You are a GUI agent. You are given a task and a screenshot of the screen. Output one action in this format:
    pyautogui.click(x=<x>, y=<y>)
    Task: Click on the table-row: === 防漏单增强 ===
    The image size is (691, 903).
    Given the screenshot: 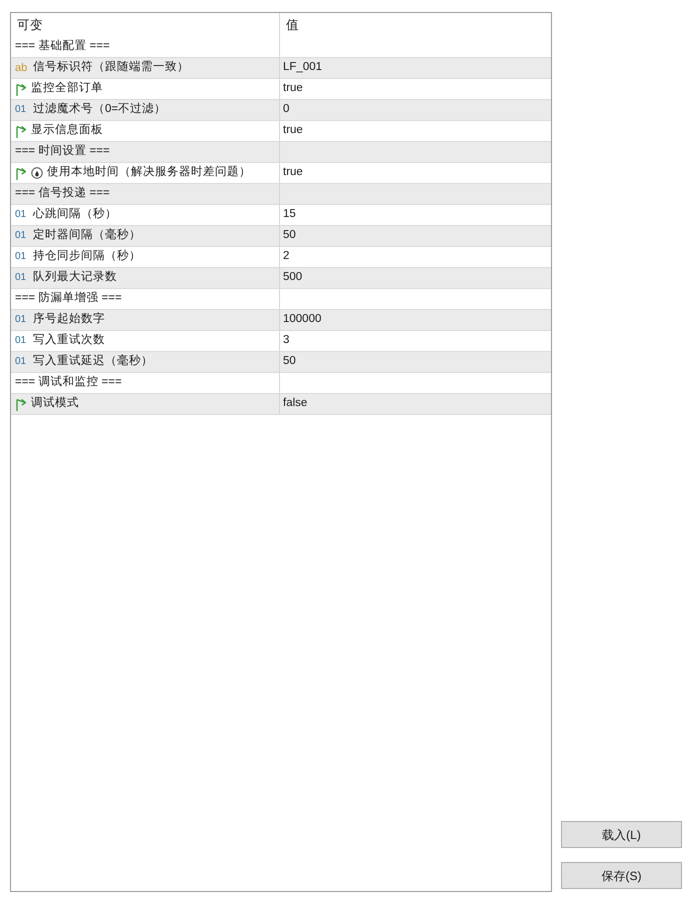 What is the action you would take?
    pyautogui.click(x=281, y=299)
    